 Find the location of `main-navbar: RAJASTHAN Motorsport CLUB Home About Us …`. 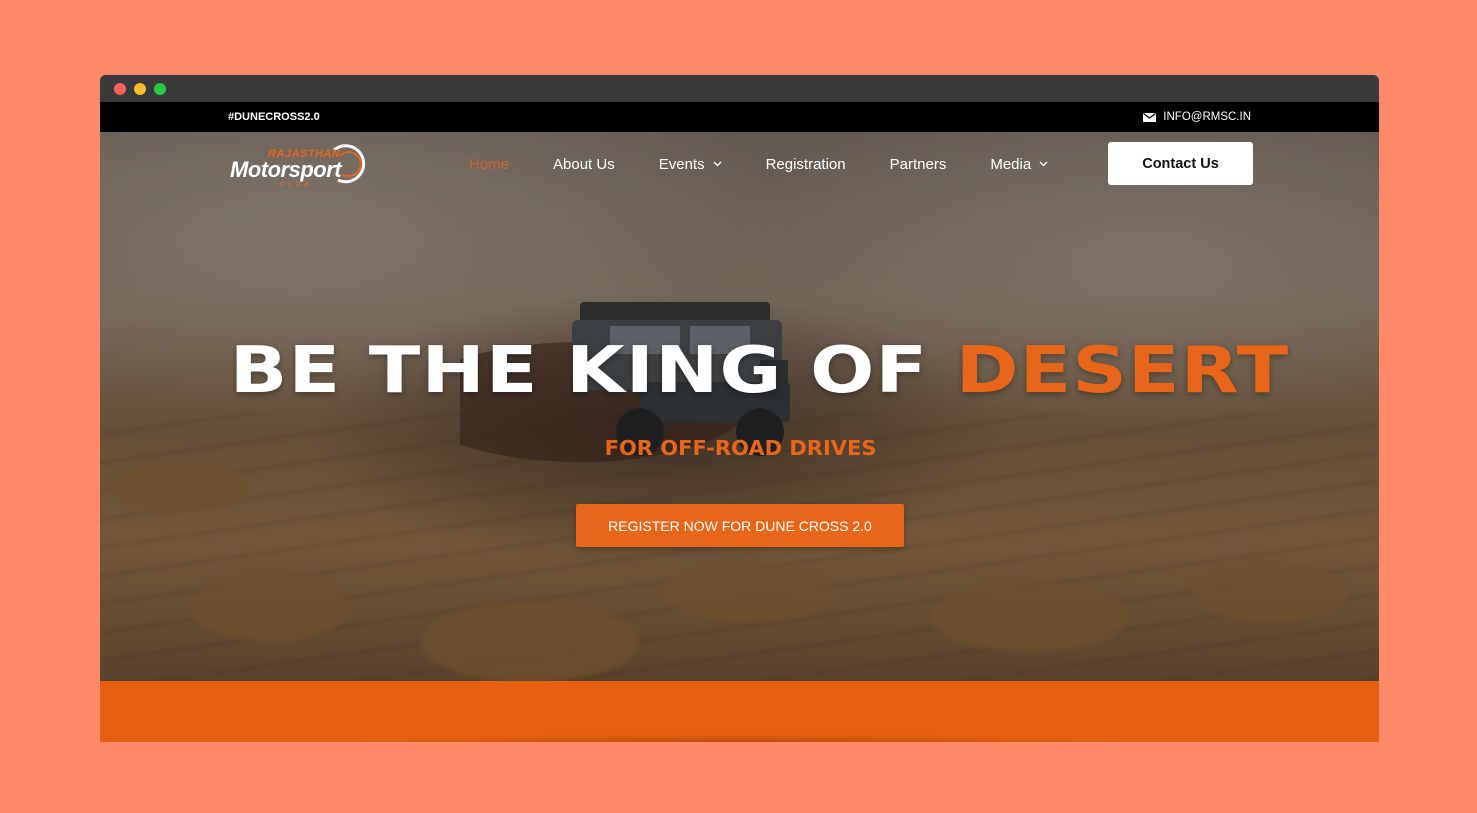

main-navbar: RAJASTHAN Motorsport CLUB Home About Us … is located at coordinates (739, 164).